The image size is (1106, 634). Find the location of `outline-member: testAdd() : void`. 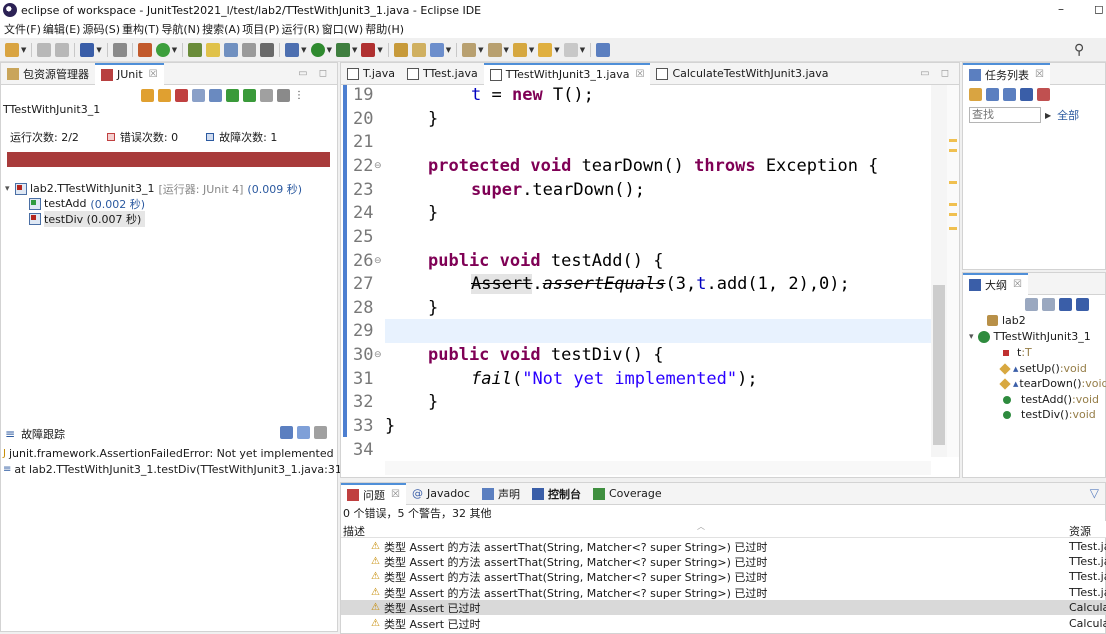

outline-member: testAdd() : void is located at coordinates (1051, 399).